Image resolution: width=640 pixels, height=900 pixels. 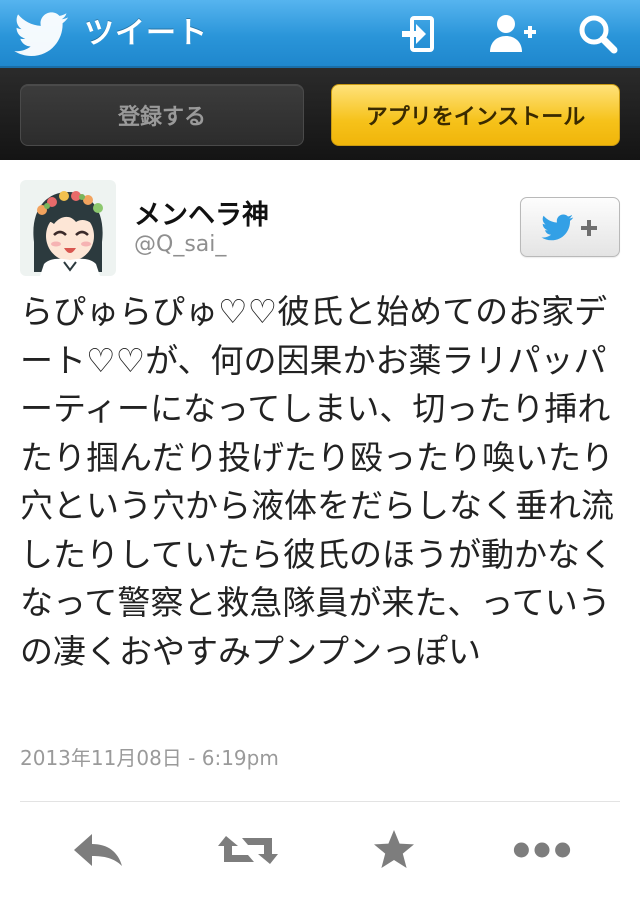 What do you see at coordinates (201, 212) in the screenshot?
I see `author-name: メンヘラ神` at bounding box center [201, 212].